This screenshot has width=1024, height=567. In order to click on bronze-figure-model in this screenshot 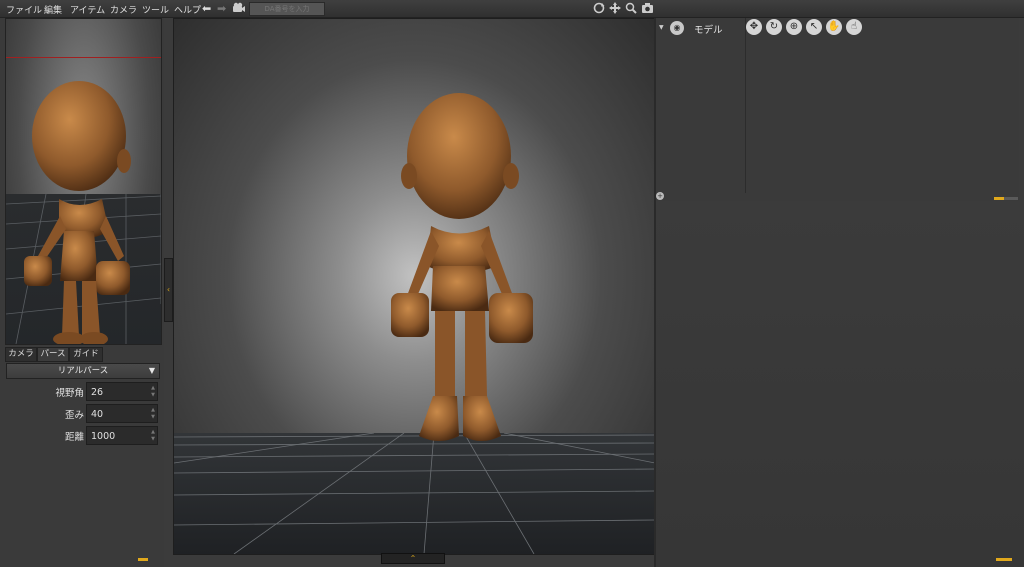, I will do `click(469, 271)`.